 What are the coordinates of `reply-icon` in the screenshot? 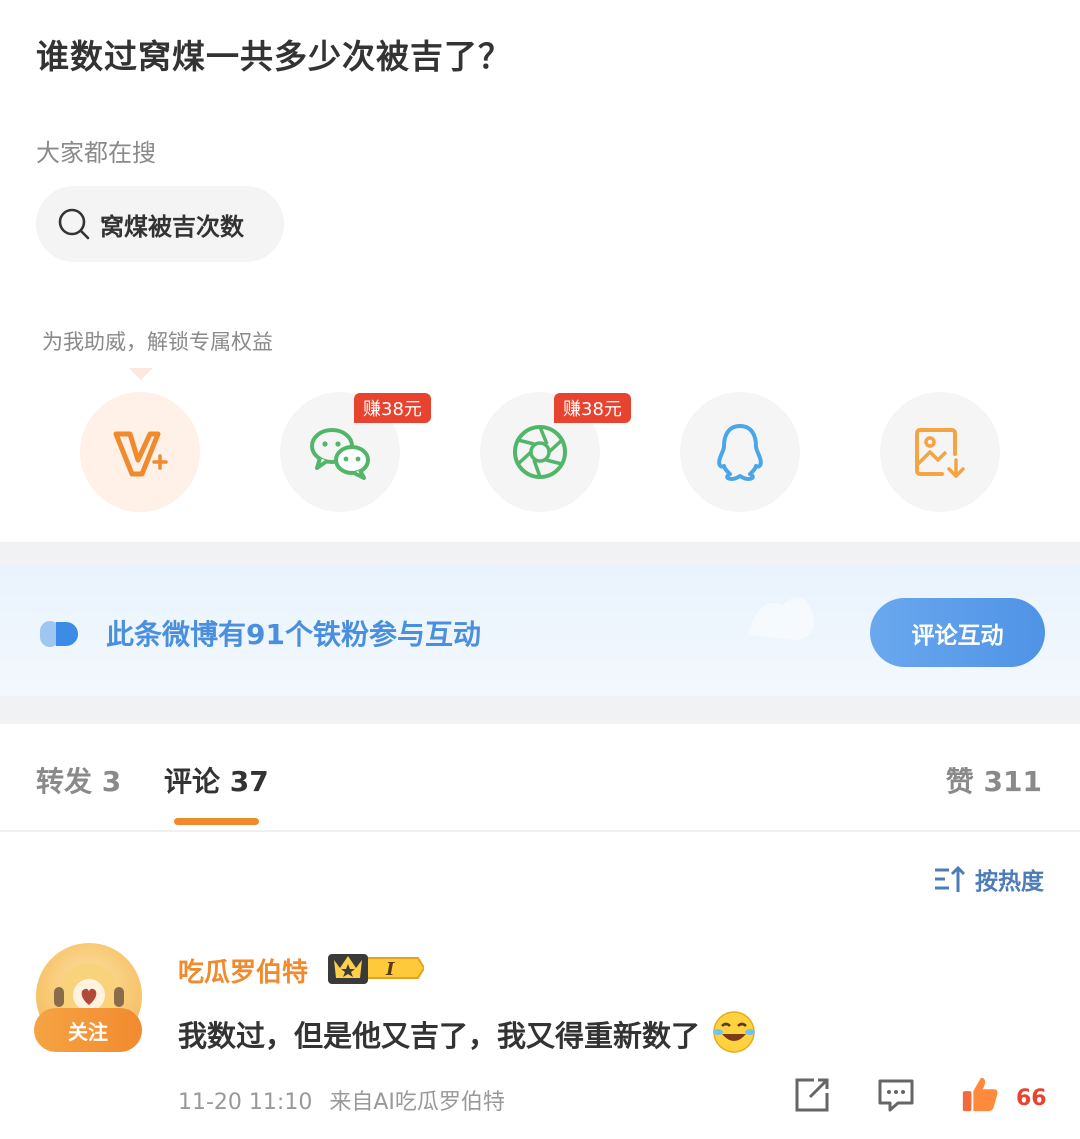 It's located at (896, 1095).